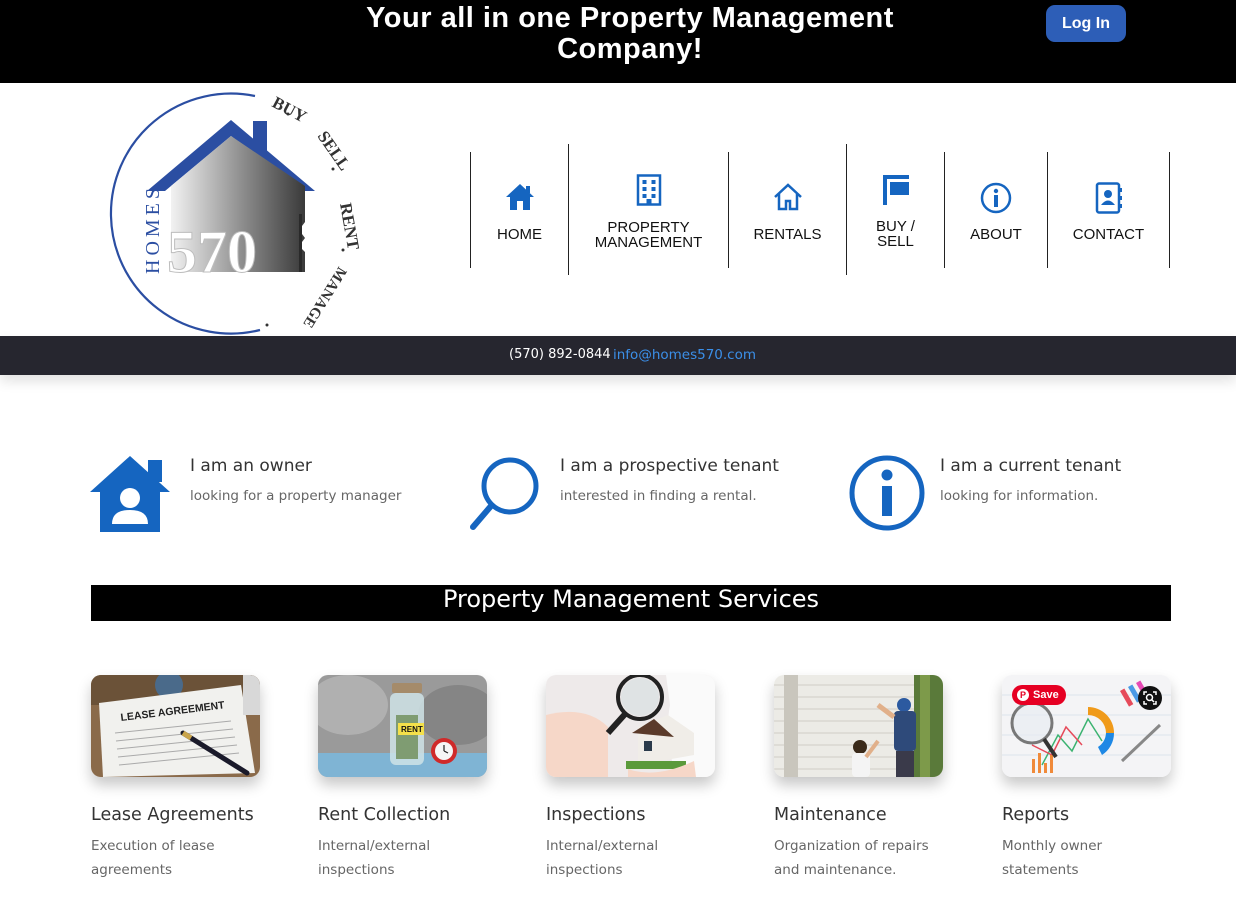  Describe the element at coordinates (1019, 496) in the screenshot. I see `persona-current-subtitle: looking for information.` at that location.